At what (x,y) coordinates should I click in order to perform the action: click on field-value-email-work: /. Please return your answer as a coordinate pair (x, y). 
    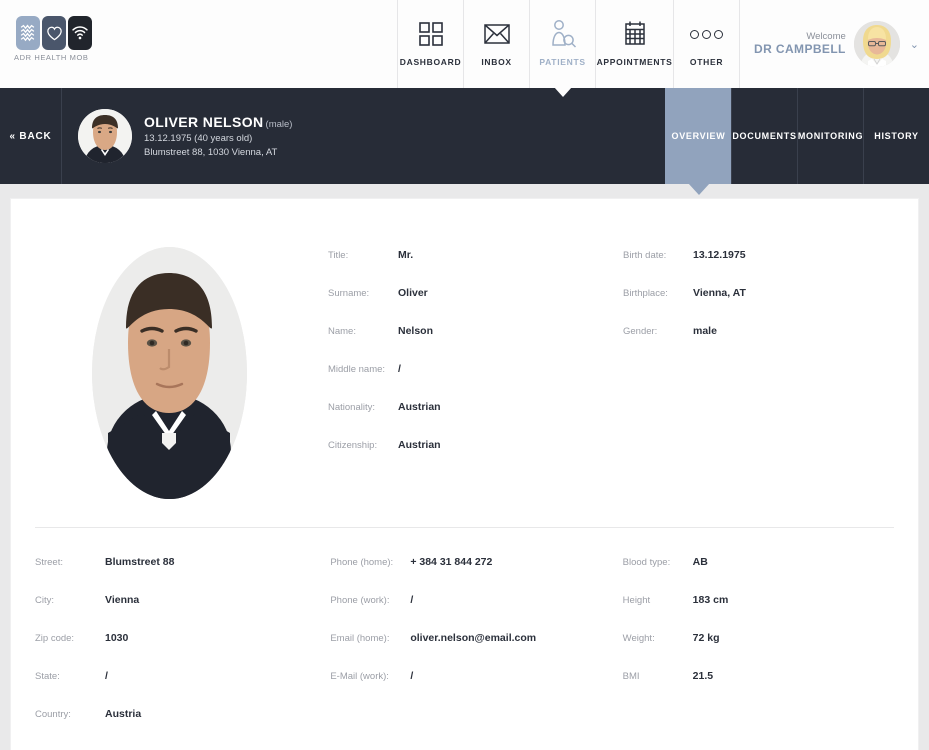
    Looking at the image, I should click on (412, 676).